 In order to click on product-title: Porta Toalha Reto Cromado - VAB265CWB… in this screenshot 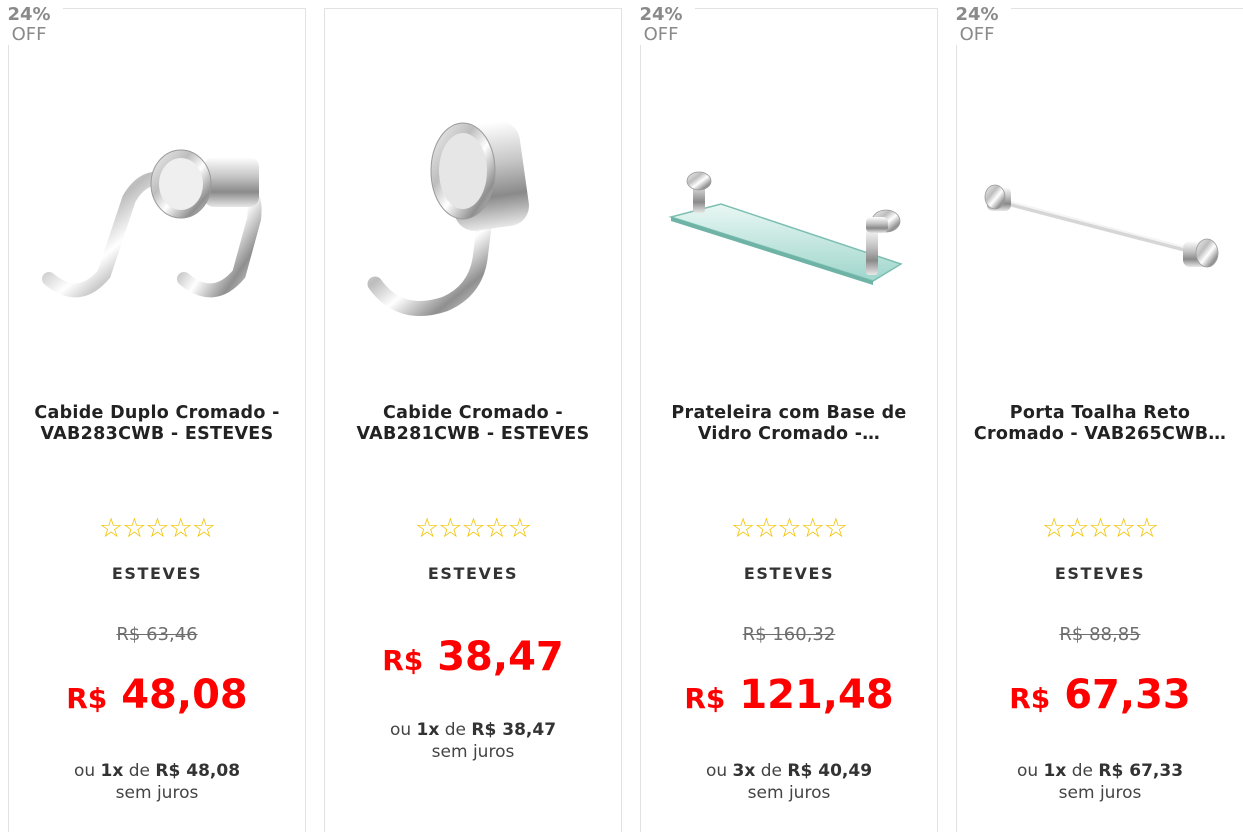, I will do `click(1100, 424)`.